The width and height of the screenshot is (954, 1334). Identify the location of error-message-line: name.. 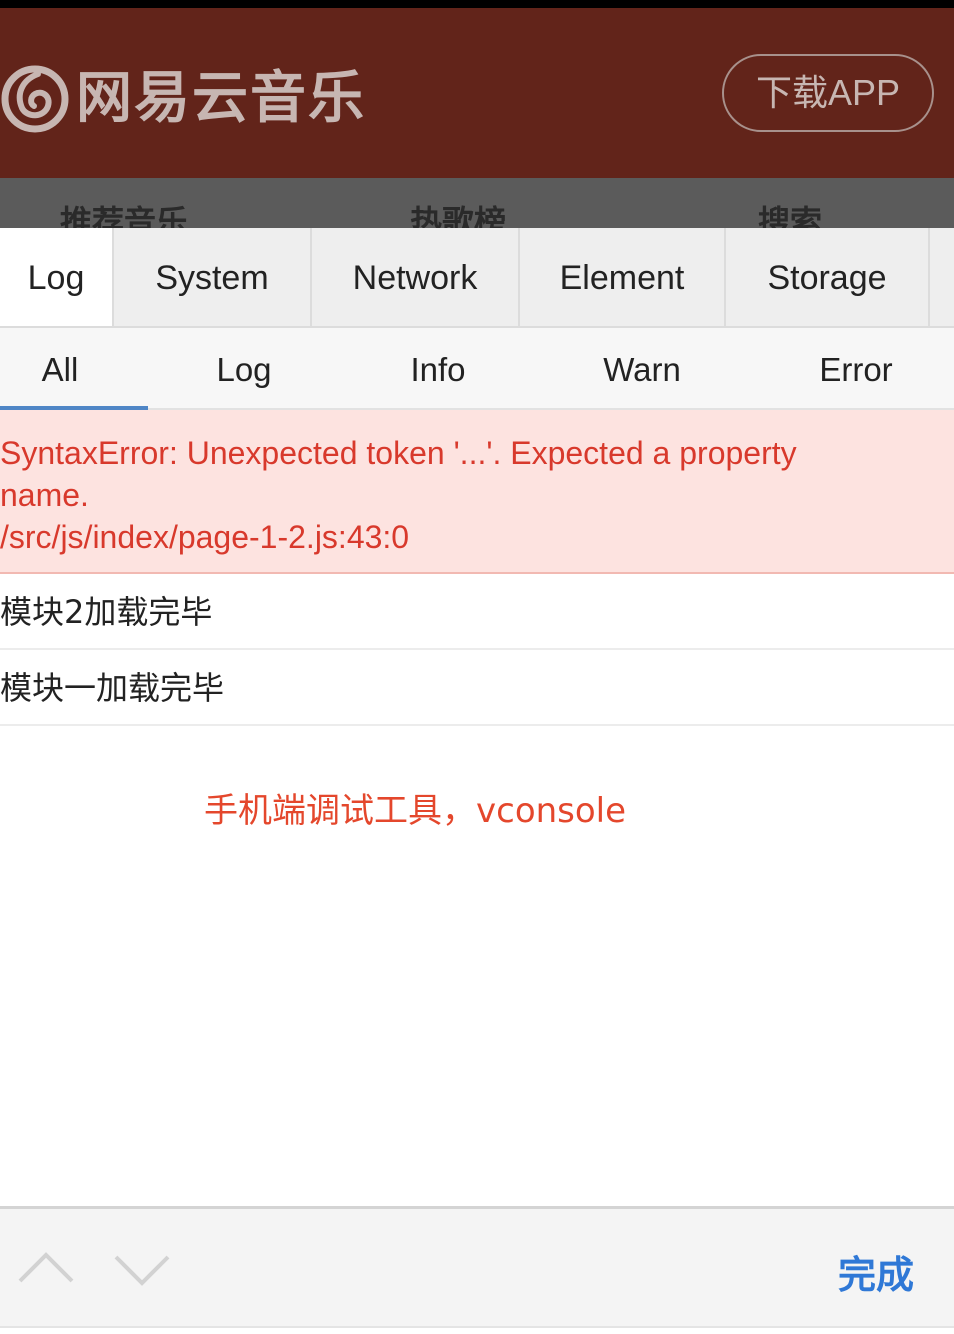
(44, 495).